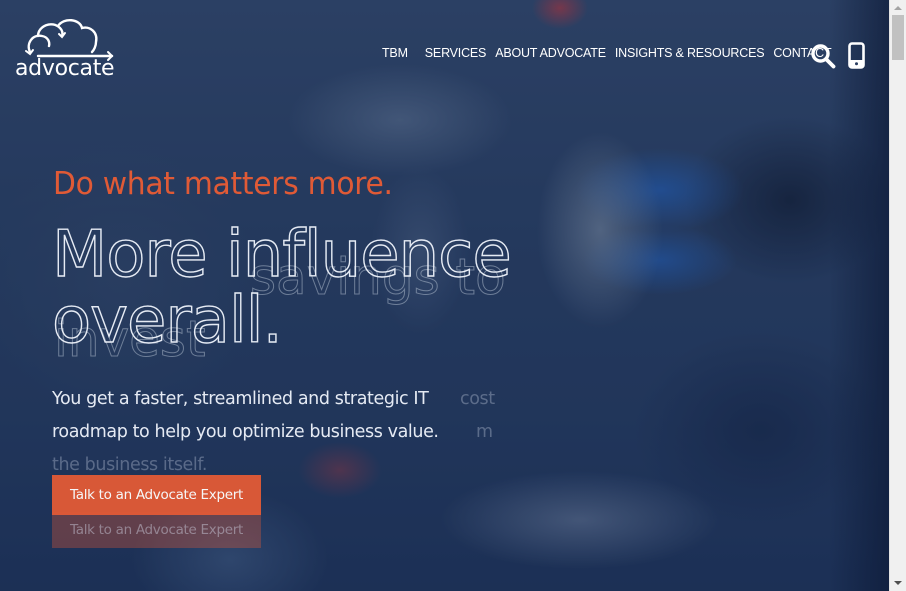 This screenshot has height=591, width=906. Describe the element at coordinates (897, 295) in the screenshot. I see `vertical-scrollbar` at that location.